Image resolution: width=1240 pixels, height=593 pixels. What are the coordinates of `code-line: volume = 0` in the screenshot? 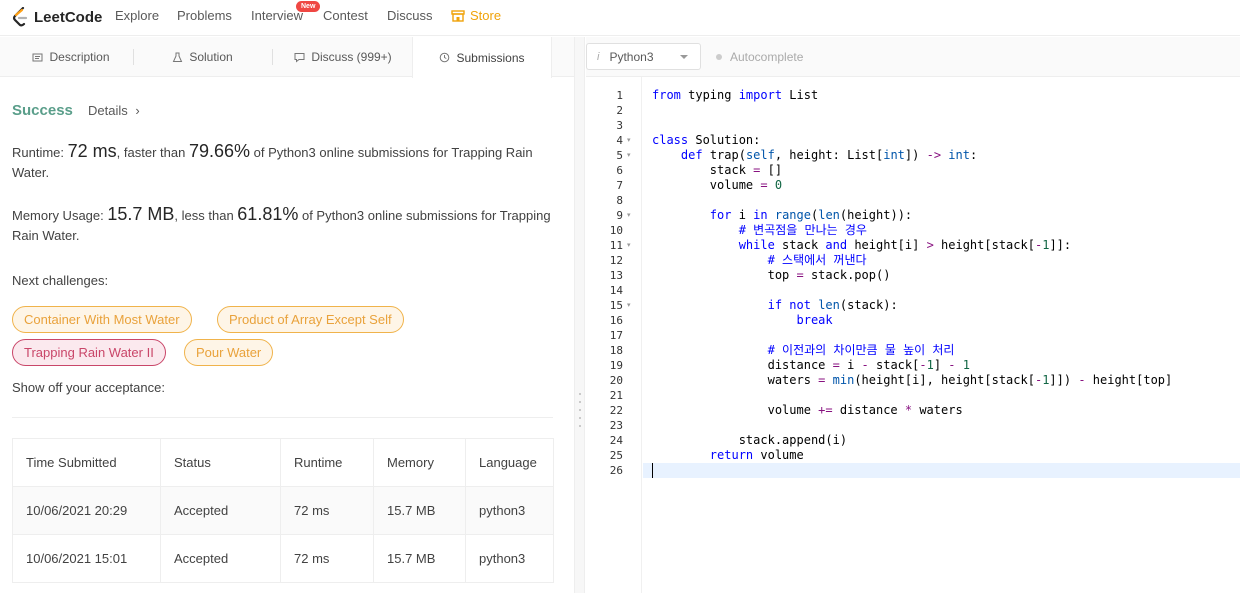 It's located at (912, 185).